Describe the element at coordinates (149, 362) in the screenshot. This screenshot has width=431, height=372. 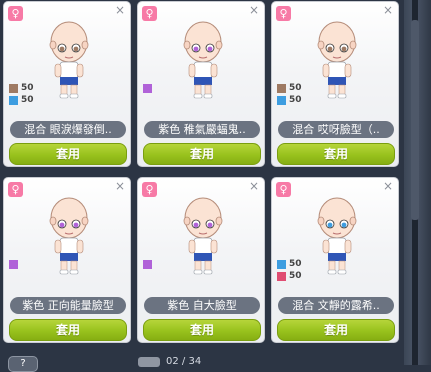
I see `prev-page-icon` at that location.